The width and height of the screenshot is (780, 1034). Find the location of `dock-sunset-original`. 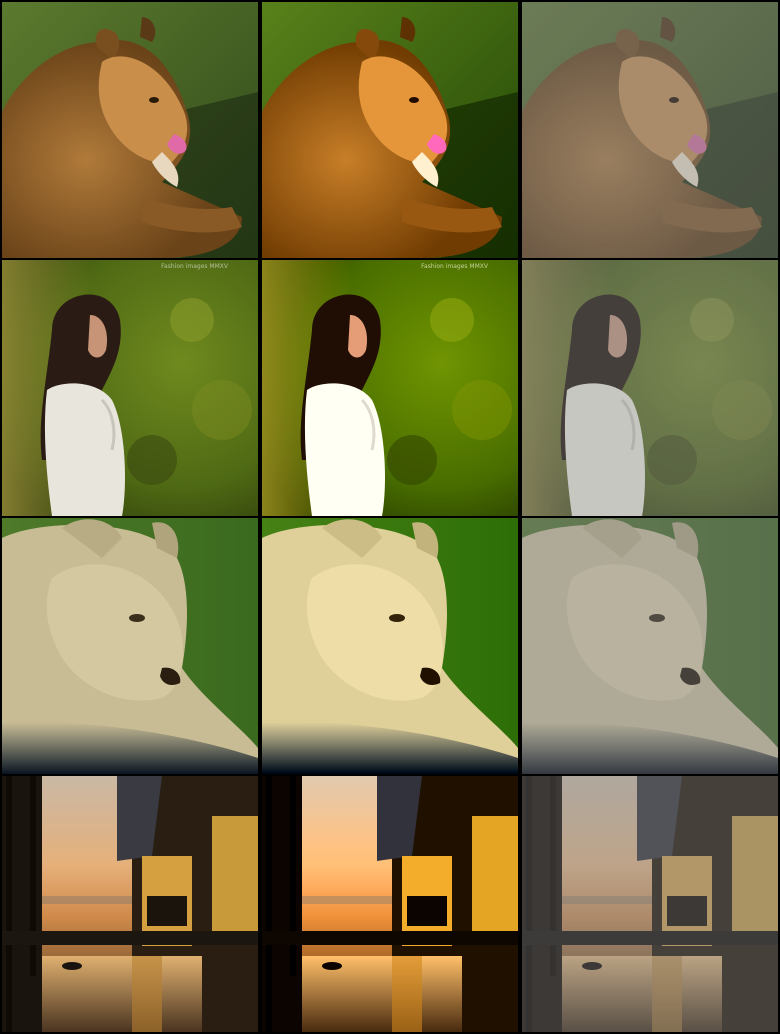

dock-sunset-original is located at coordinates (130, 904).